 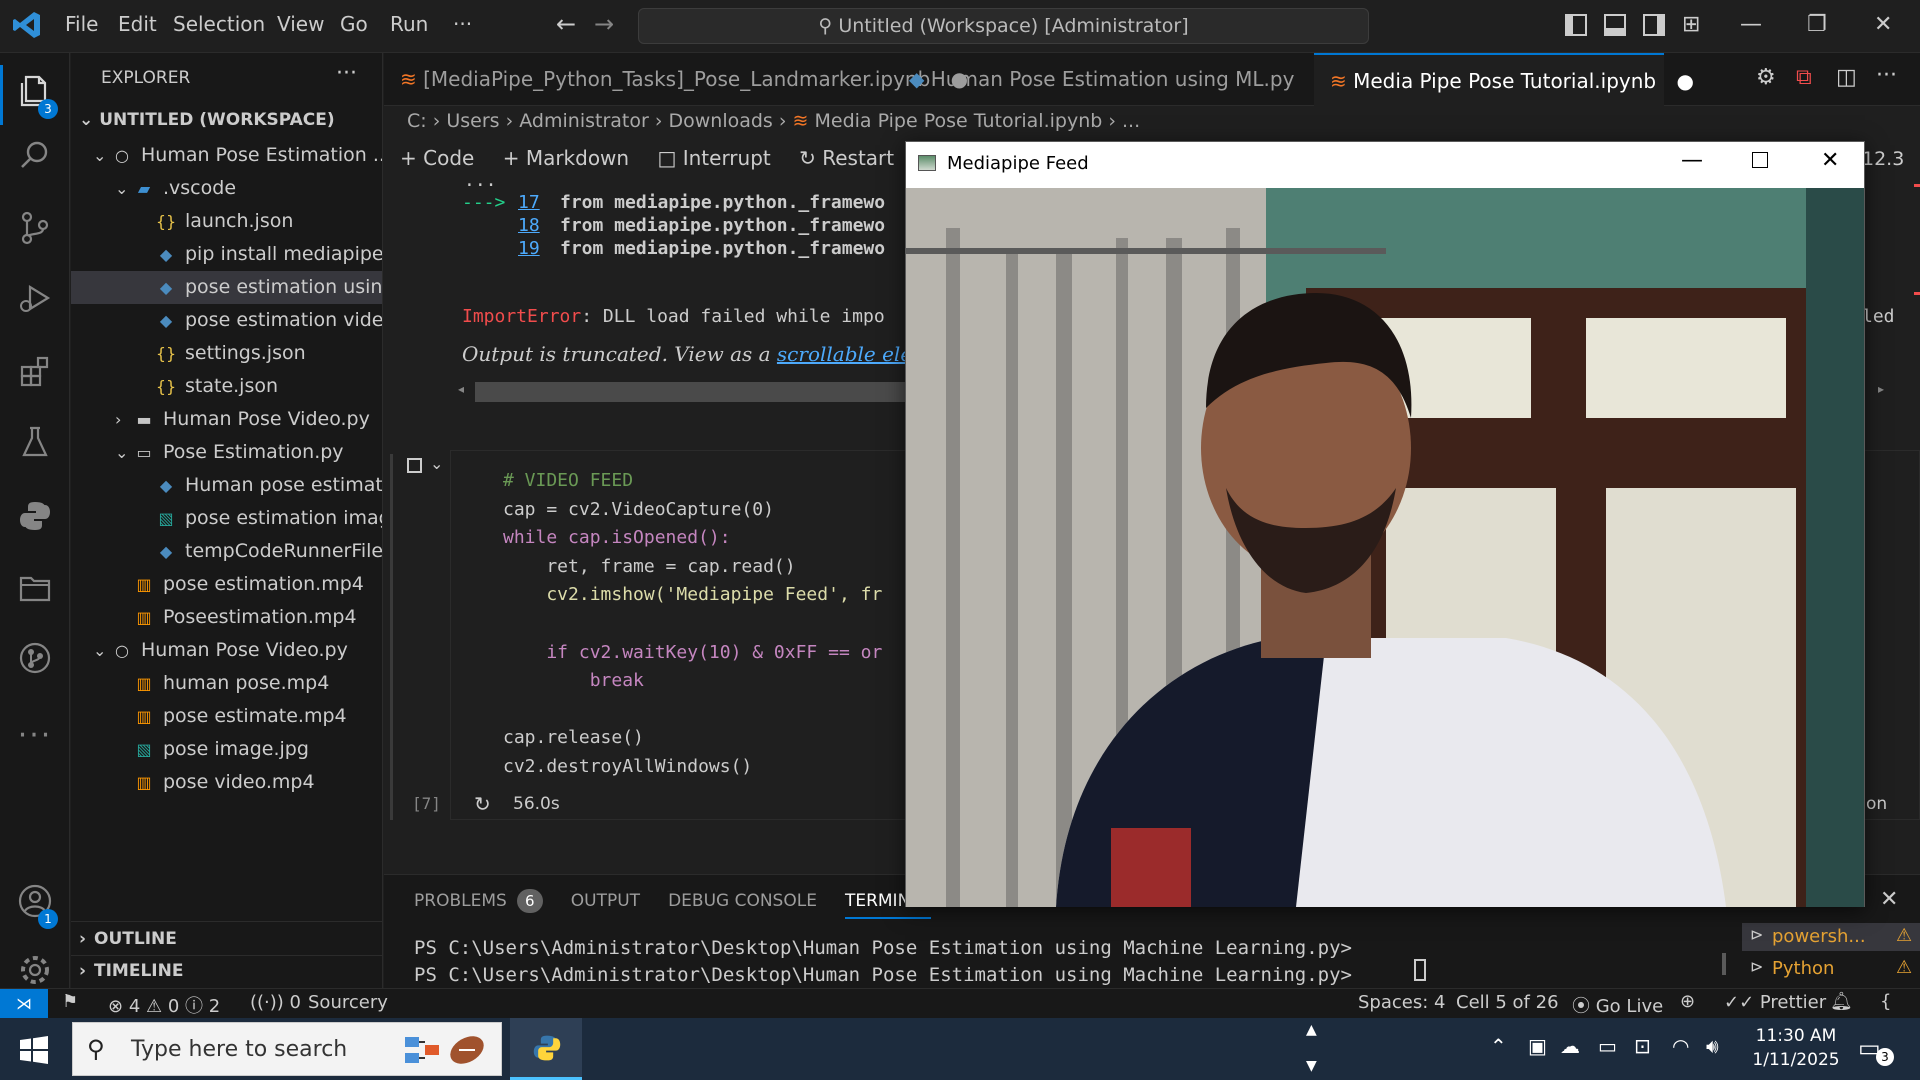 I want to click on account-icon: 1, so click(x=35, y=906).